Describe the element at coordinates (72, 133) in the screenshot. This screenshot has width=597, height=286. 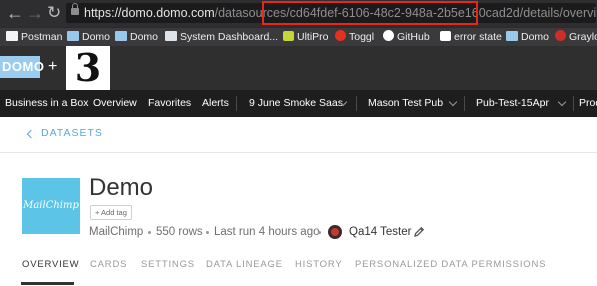
I see `breadcrumb-datasets-link: DATASETS` at that location.